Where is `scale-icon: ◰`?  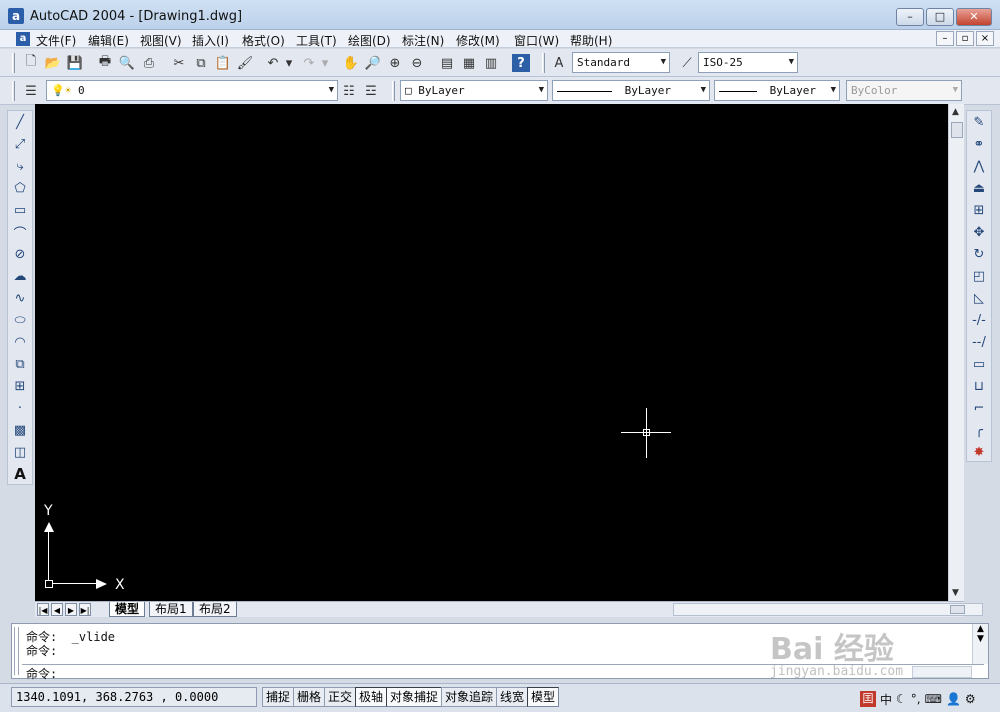
scale-icon: ◰ is located at coordinates (979, 276).